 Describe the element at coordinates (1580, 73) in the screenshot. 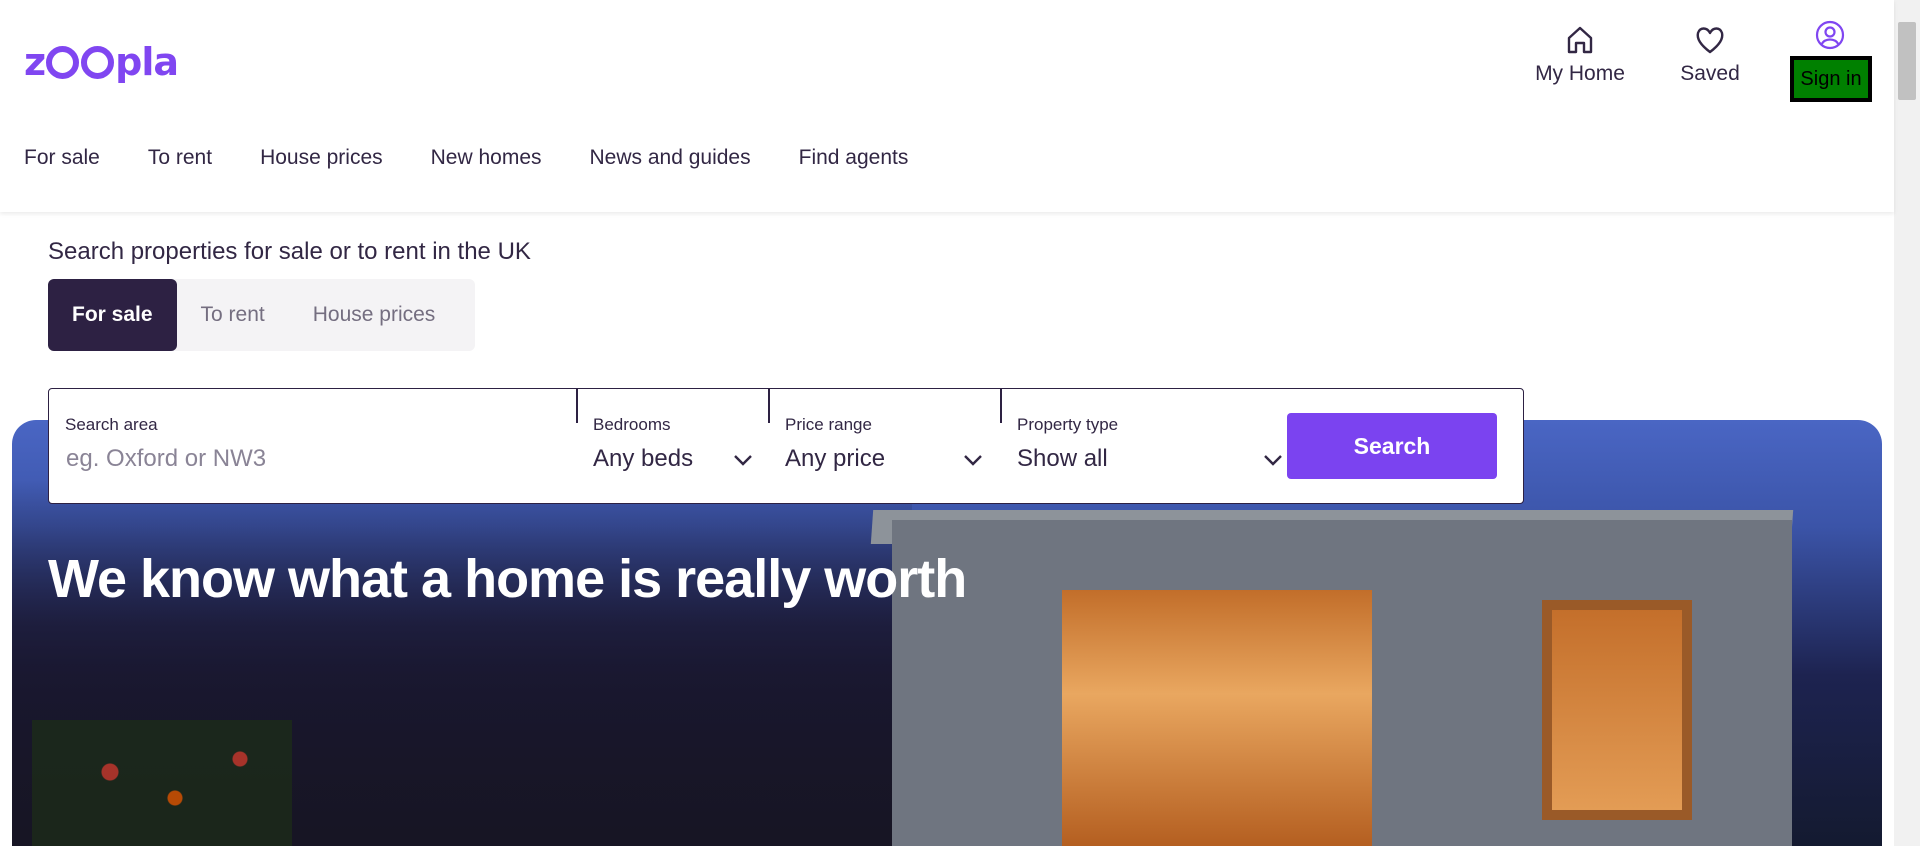

I see `my-home-label: My Home` at that location.